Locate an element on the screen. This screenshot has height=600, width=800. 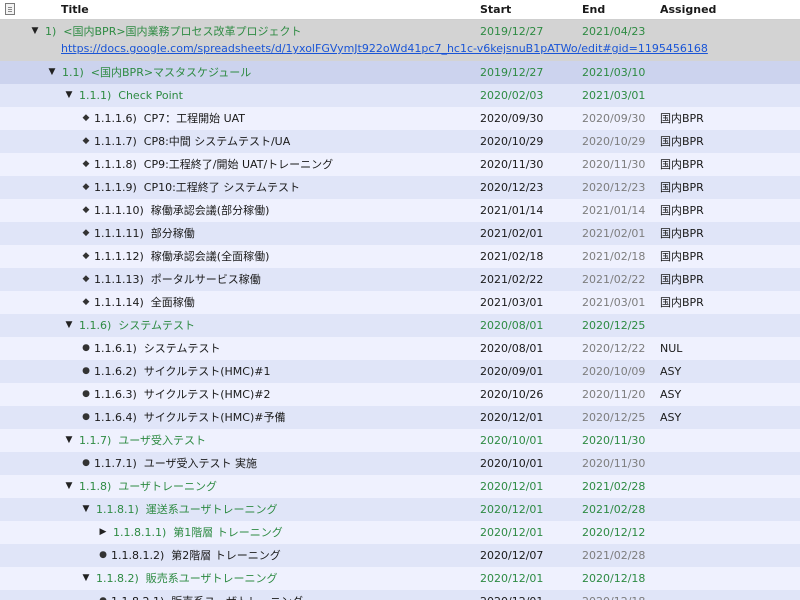
outline-row: ▼ 1.1.7) ユーザ受入テスト 2020/10/01 2020/11/30 is located at coordinates (400, 440).